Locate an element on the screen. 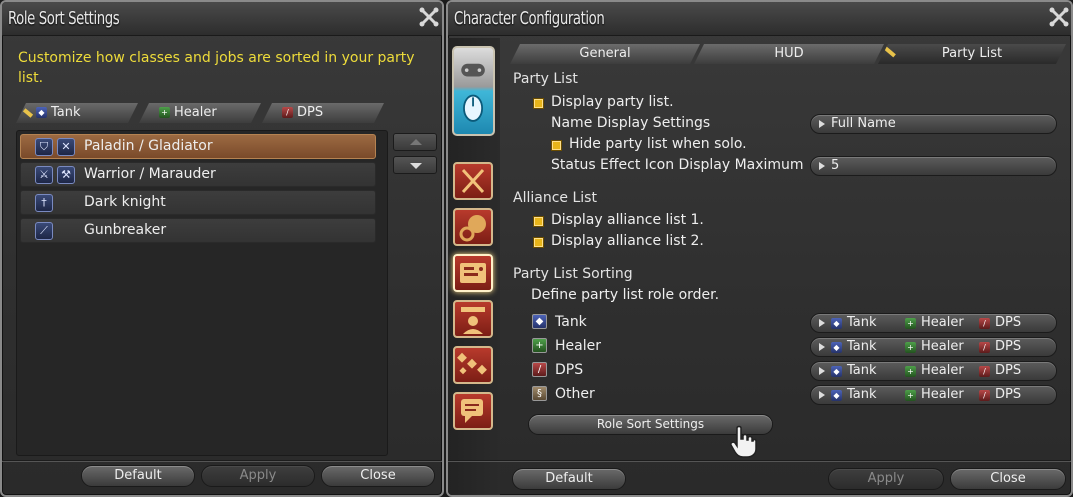 Image resolution: width=1073 pixels, height=497 pixels. alliance-list-1-checkbox is located at coordinates (538, 221).